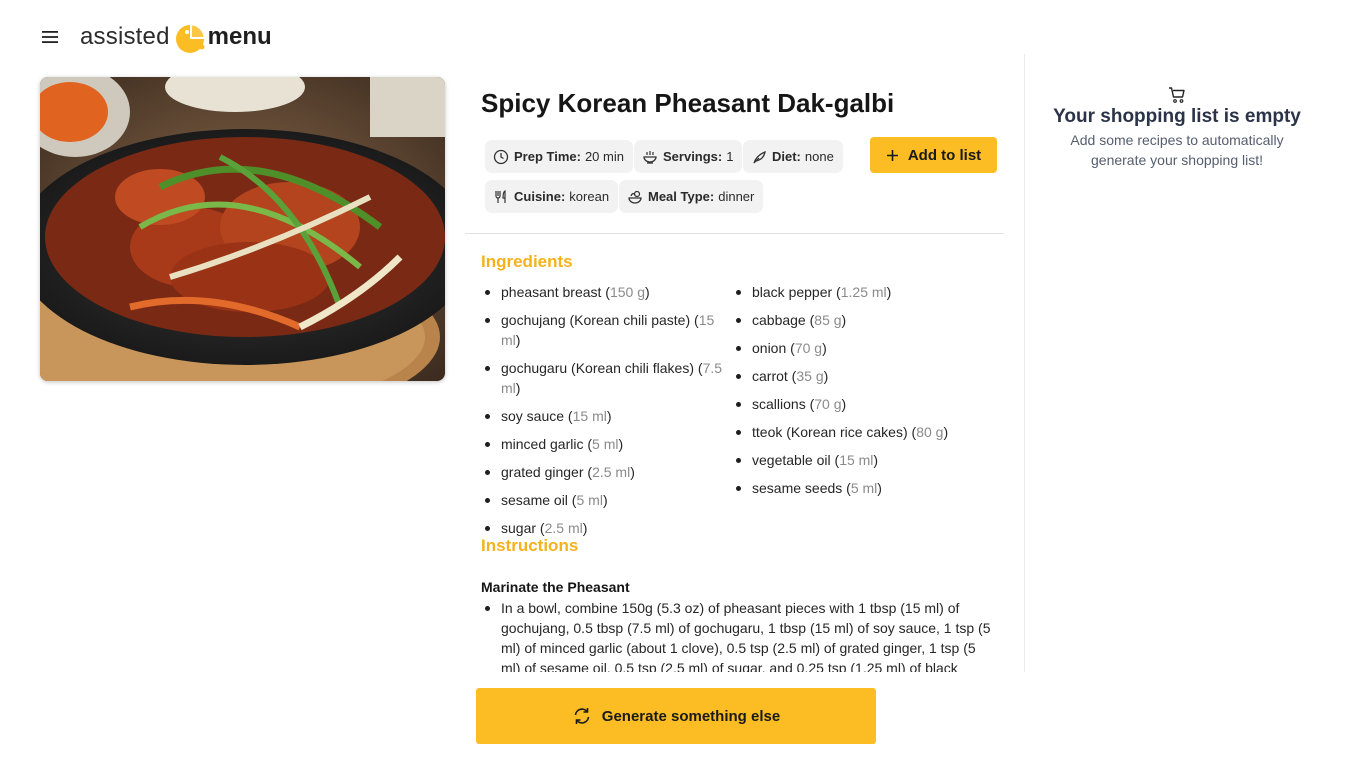 The image size is (1352, 760). What do you see at coordinates (736, 196) in the screenshot?
I see `chip-meal-value: dinner` at bounding box center [736, 196].